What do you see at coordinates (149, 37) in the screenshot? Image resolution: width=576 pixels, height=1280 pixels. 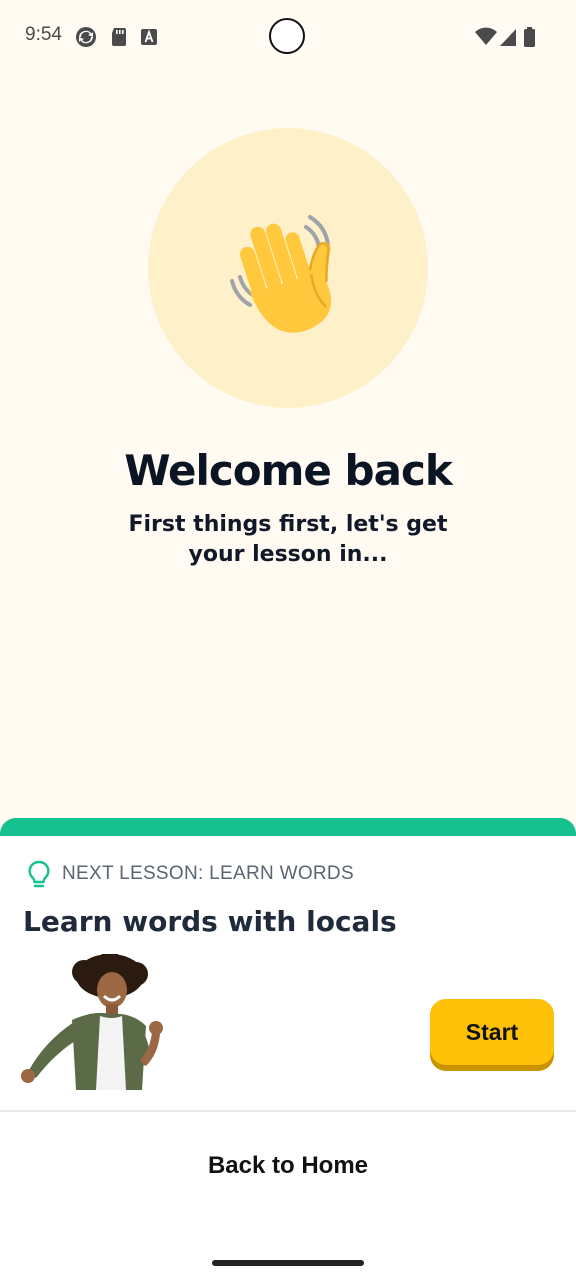 I see `text-a-icon` at bounding box center [149, 37].